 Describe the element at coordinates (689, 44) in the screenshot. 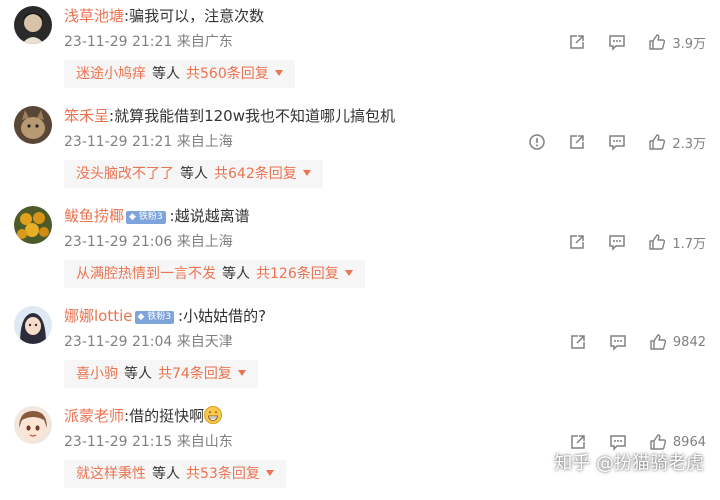

I see `like-count: 3.9万` at that location.